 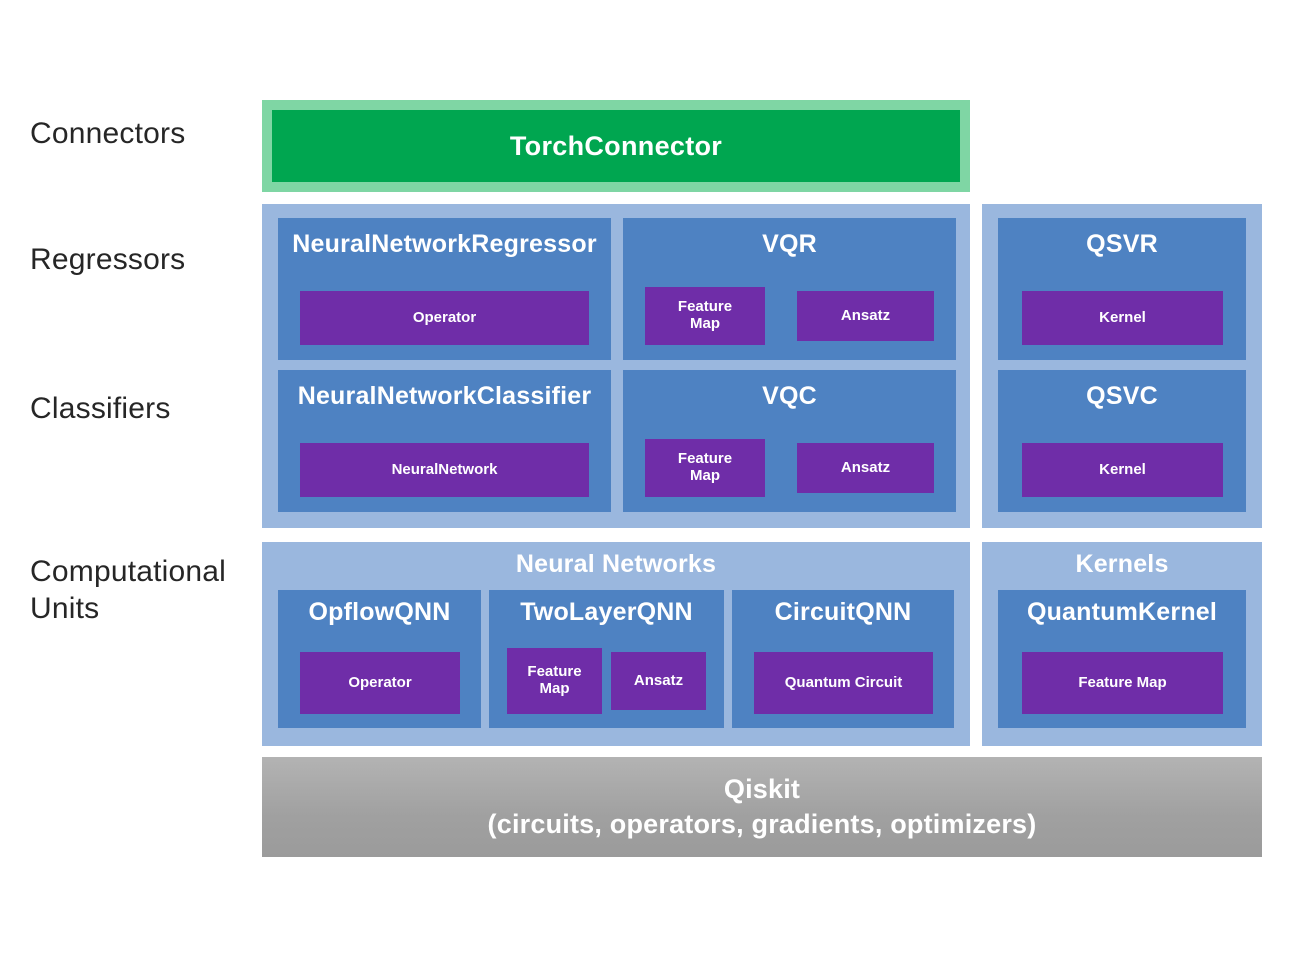 What do you see at coordinates (1122, 612) in the screenshot?
I see `card-title-quantum-kernel: QuantumKernel` at bounding box center [1122, 612].